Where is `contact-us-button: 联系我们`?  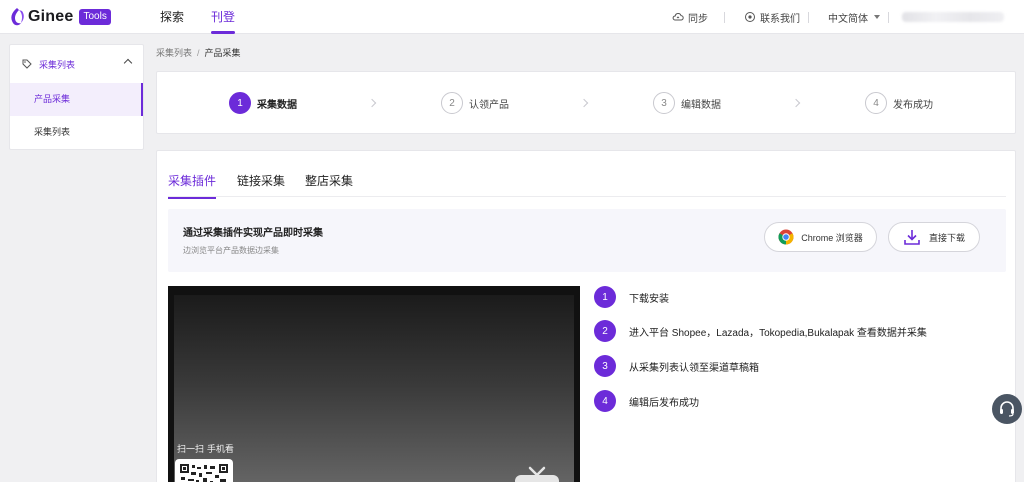
contact-us-button: 联系我们 is located at coordinates (772, 17).